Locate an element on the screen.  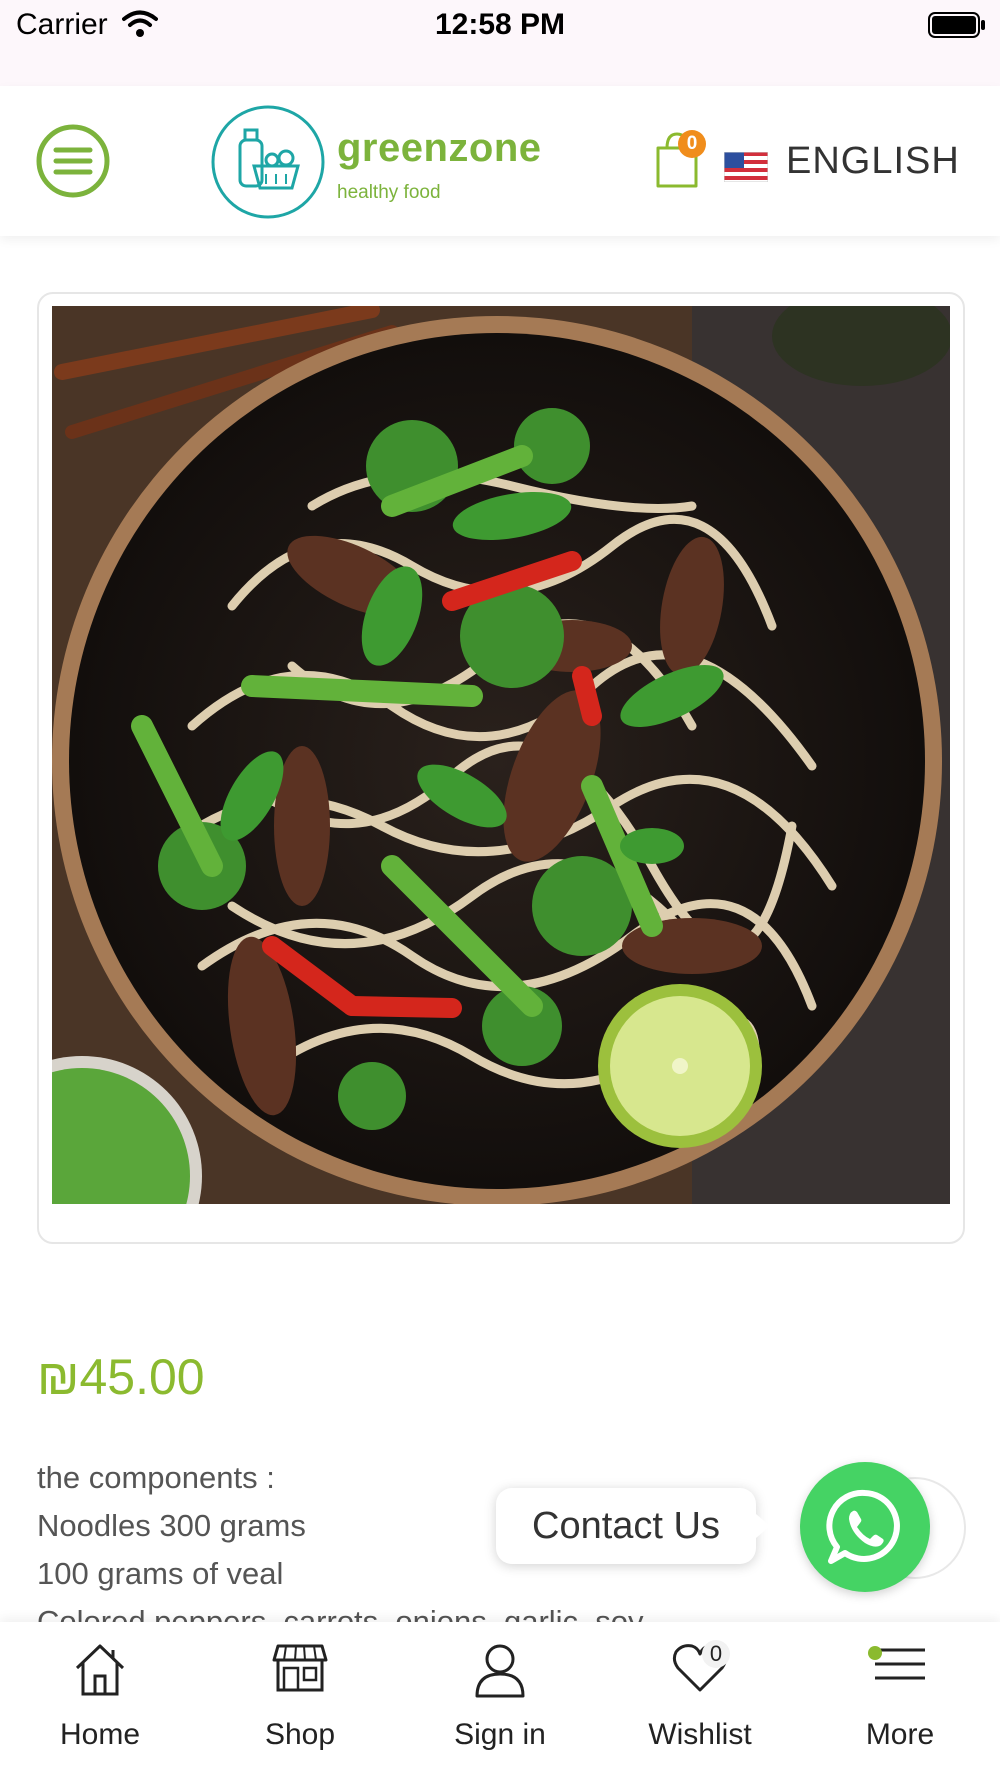
menu-lines-icon is located at coordinates (900, 1672).